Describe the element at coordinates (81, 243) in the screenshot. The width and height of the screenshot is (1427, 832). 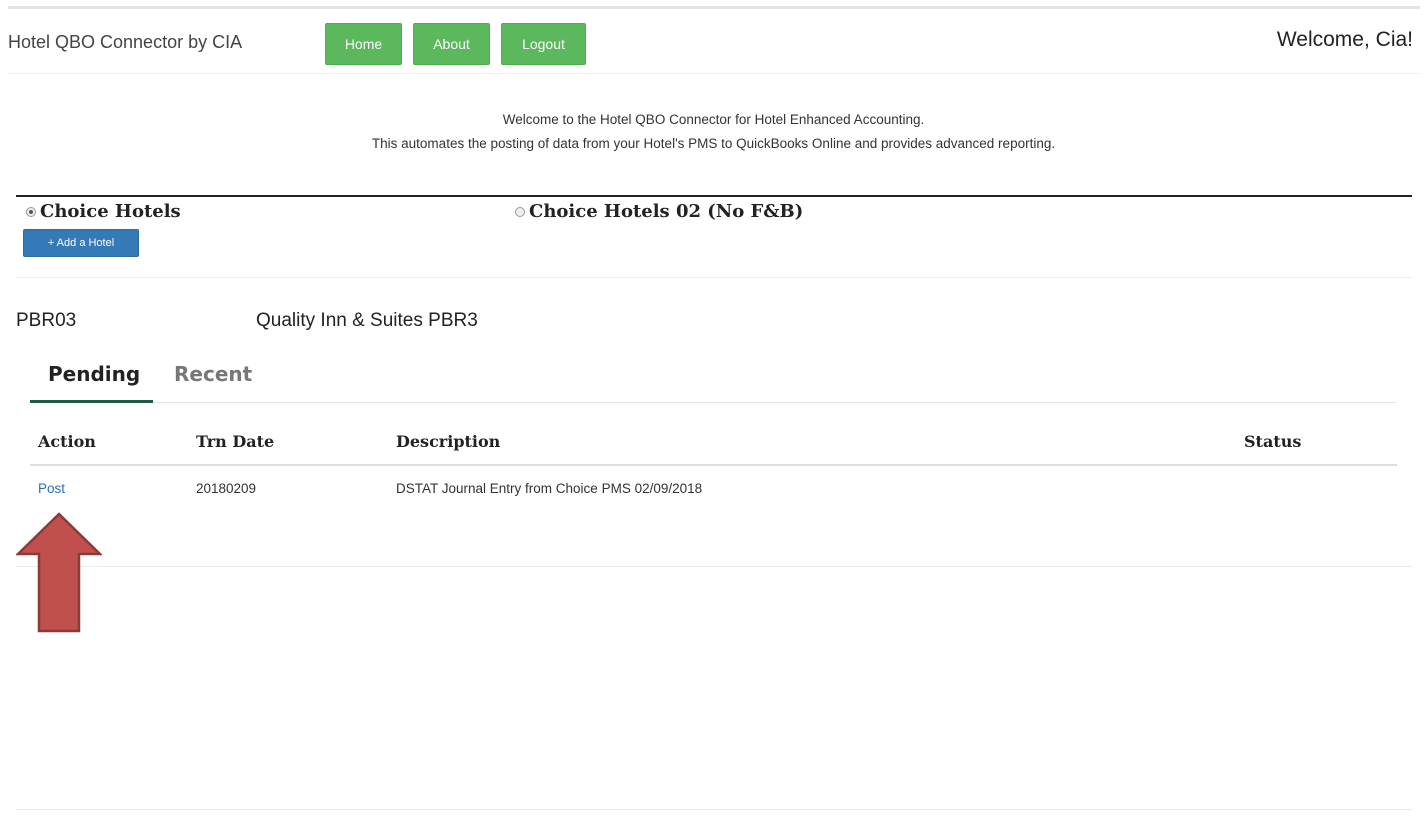
I see `add-hotel-button: + Add a Hotel` at that location.